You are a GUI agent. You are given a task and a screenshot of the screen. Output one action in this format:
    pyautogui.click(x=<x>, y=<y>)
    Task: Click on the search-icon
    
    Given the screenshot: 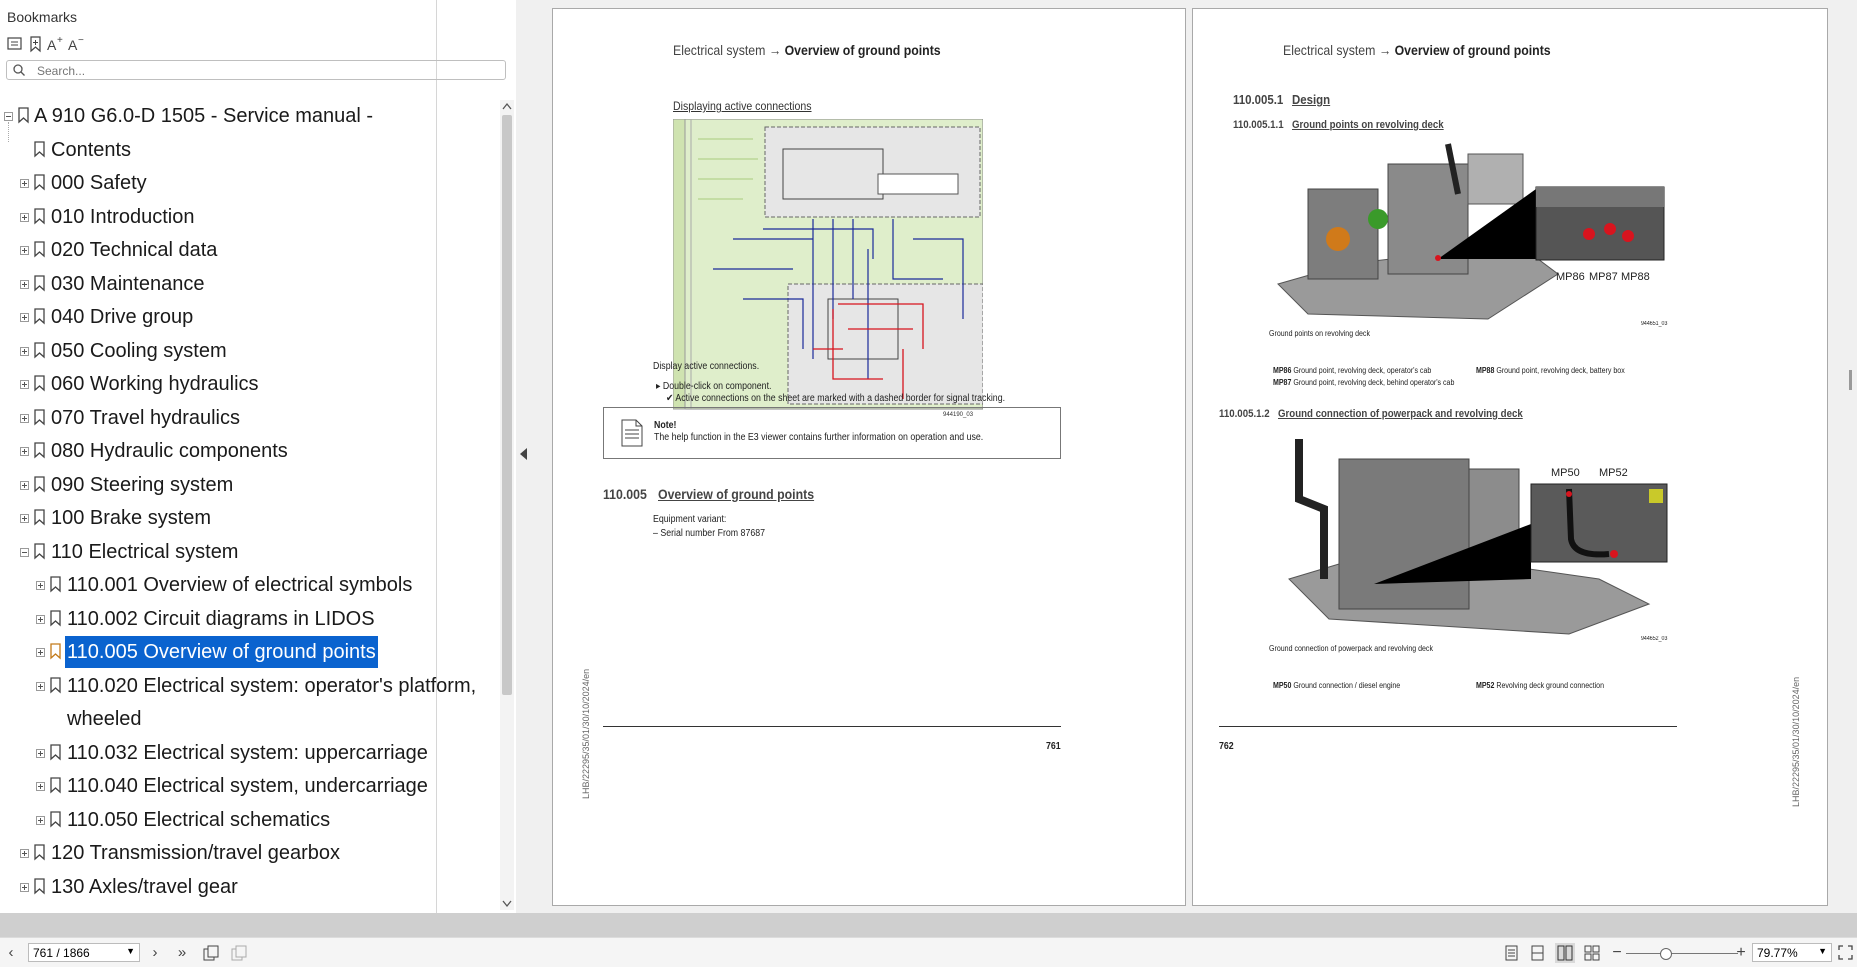 What is the action you would take?
    pyautogui.click(x=19, y=70)
    